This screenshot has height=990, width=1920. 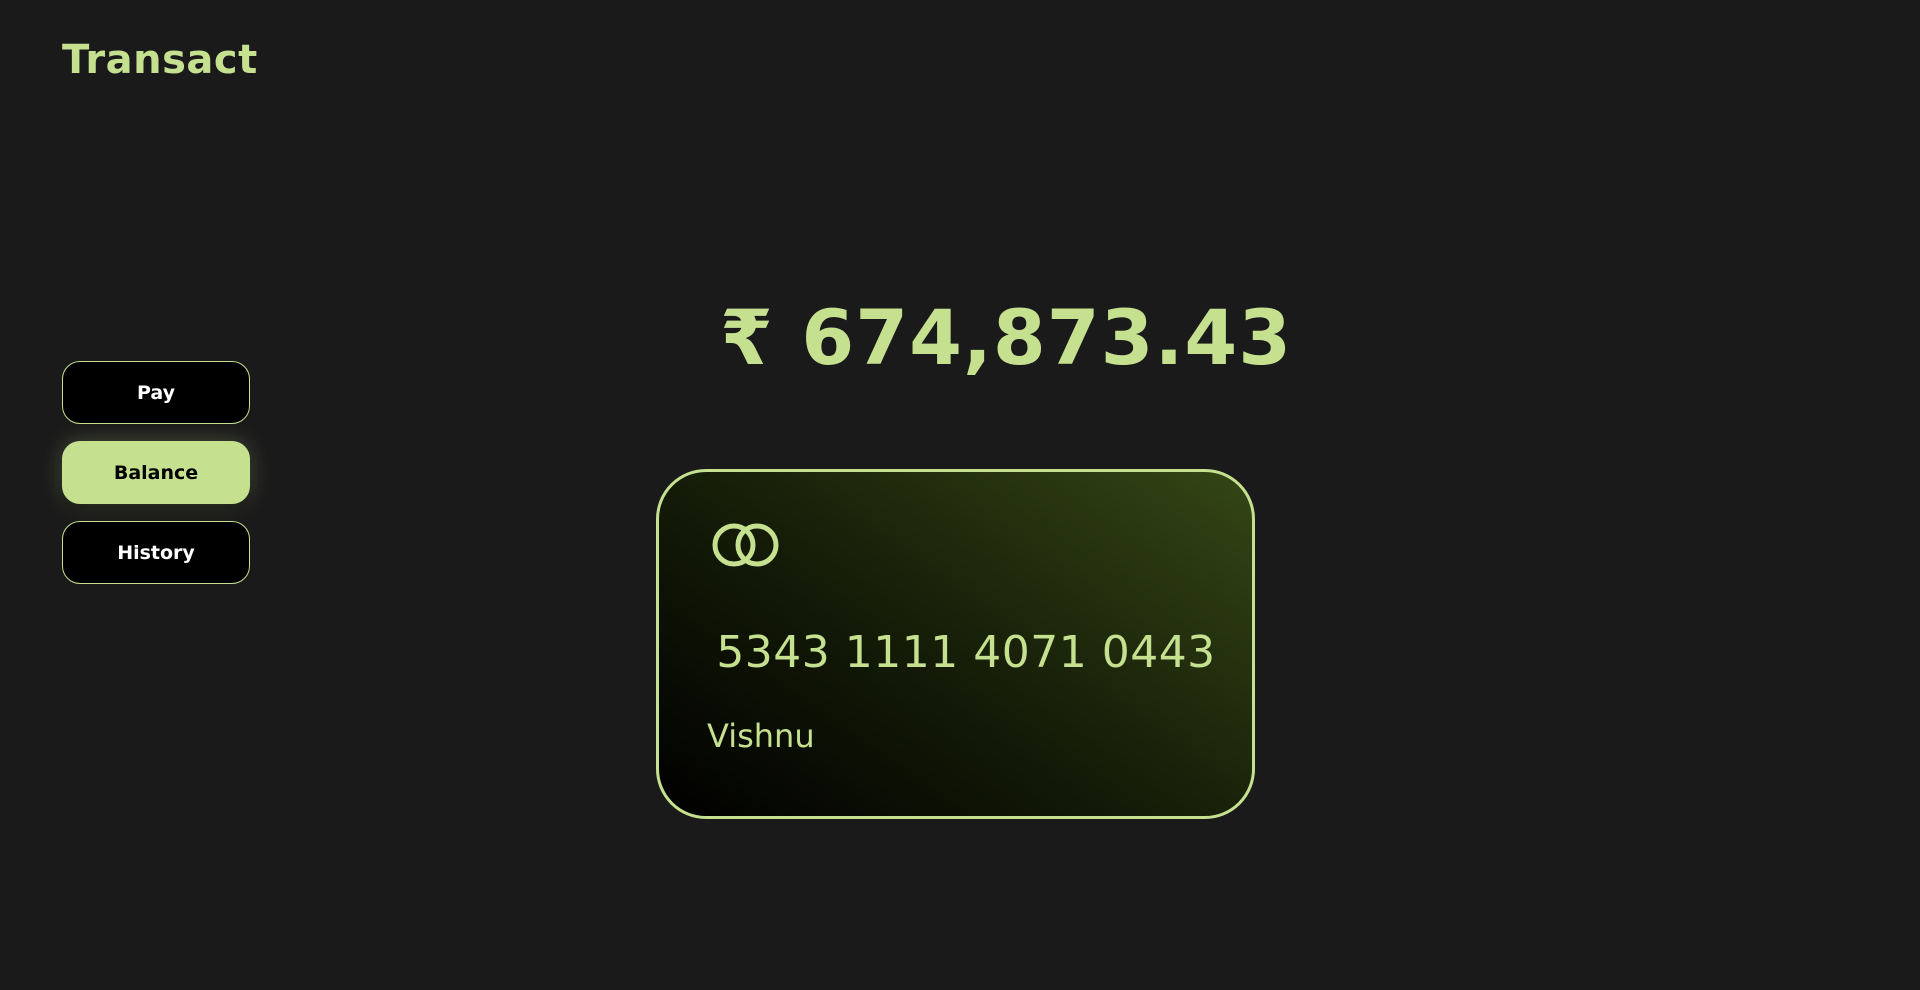 I want to click on card-network-rings-icon, so click(x=745, y=545).